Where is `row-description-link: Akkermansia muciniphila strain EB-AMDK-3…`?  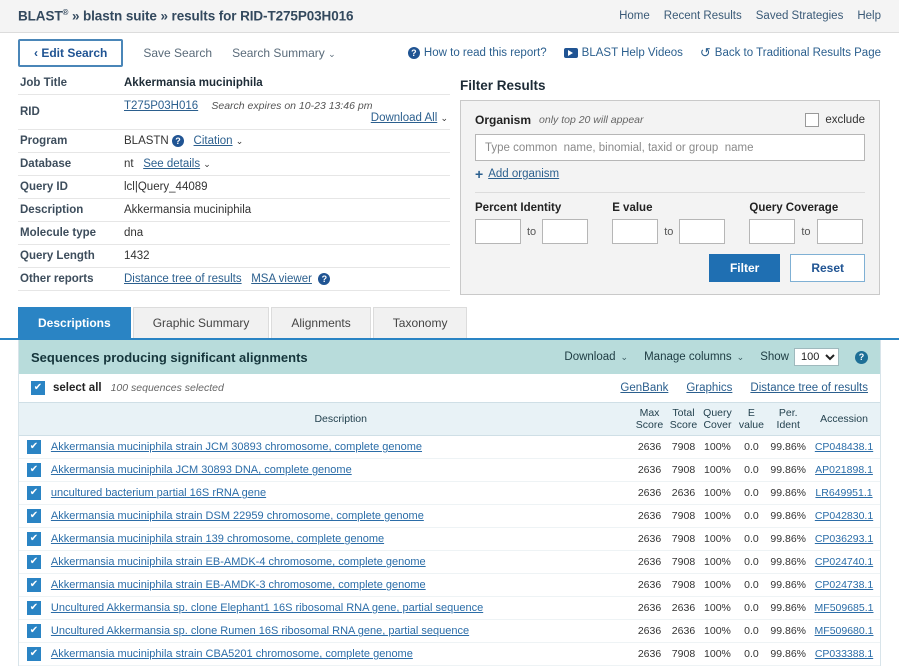
row-description-link: Akkermansia muciniphila strain EB-AMDK-3… is located at coordinates (238, 585).